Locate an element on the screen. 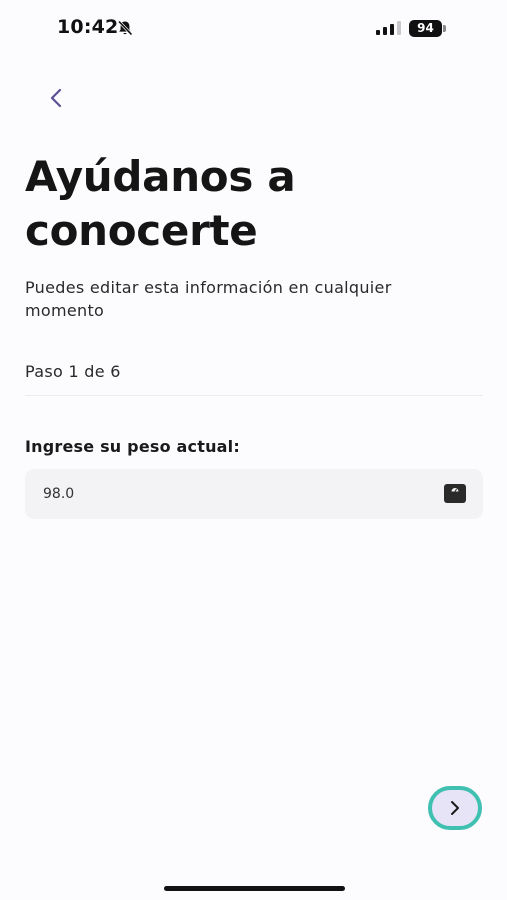  chevron-left-icon is located at coordinates (56, 98).